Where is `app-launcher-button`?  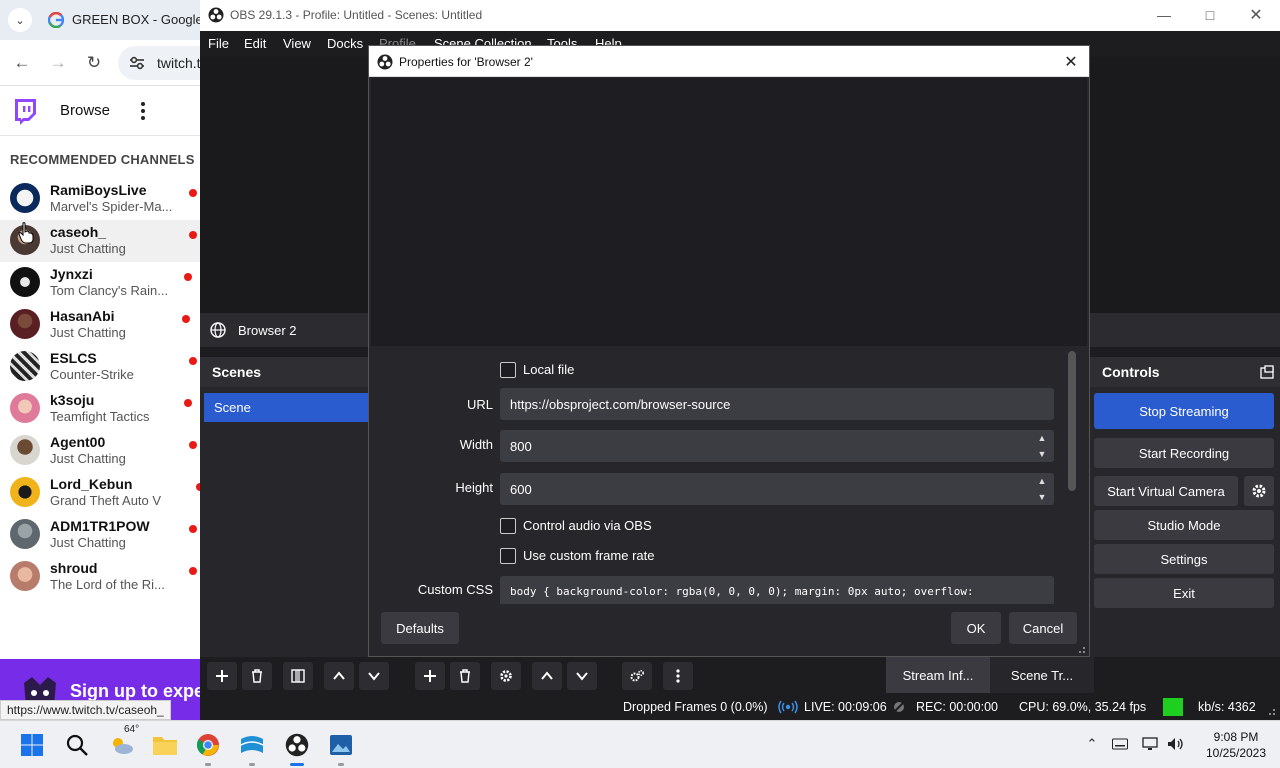
app-launcher-button is located at coordinates (252, 745).